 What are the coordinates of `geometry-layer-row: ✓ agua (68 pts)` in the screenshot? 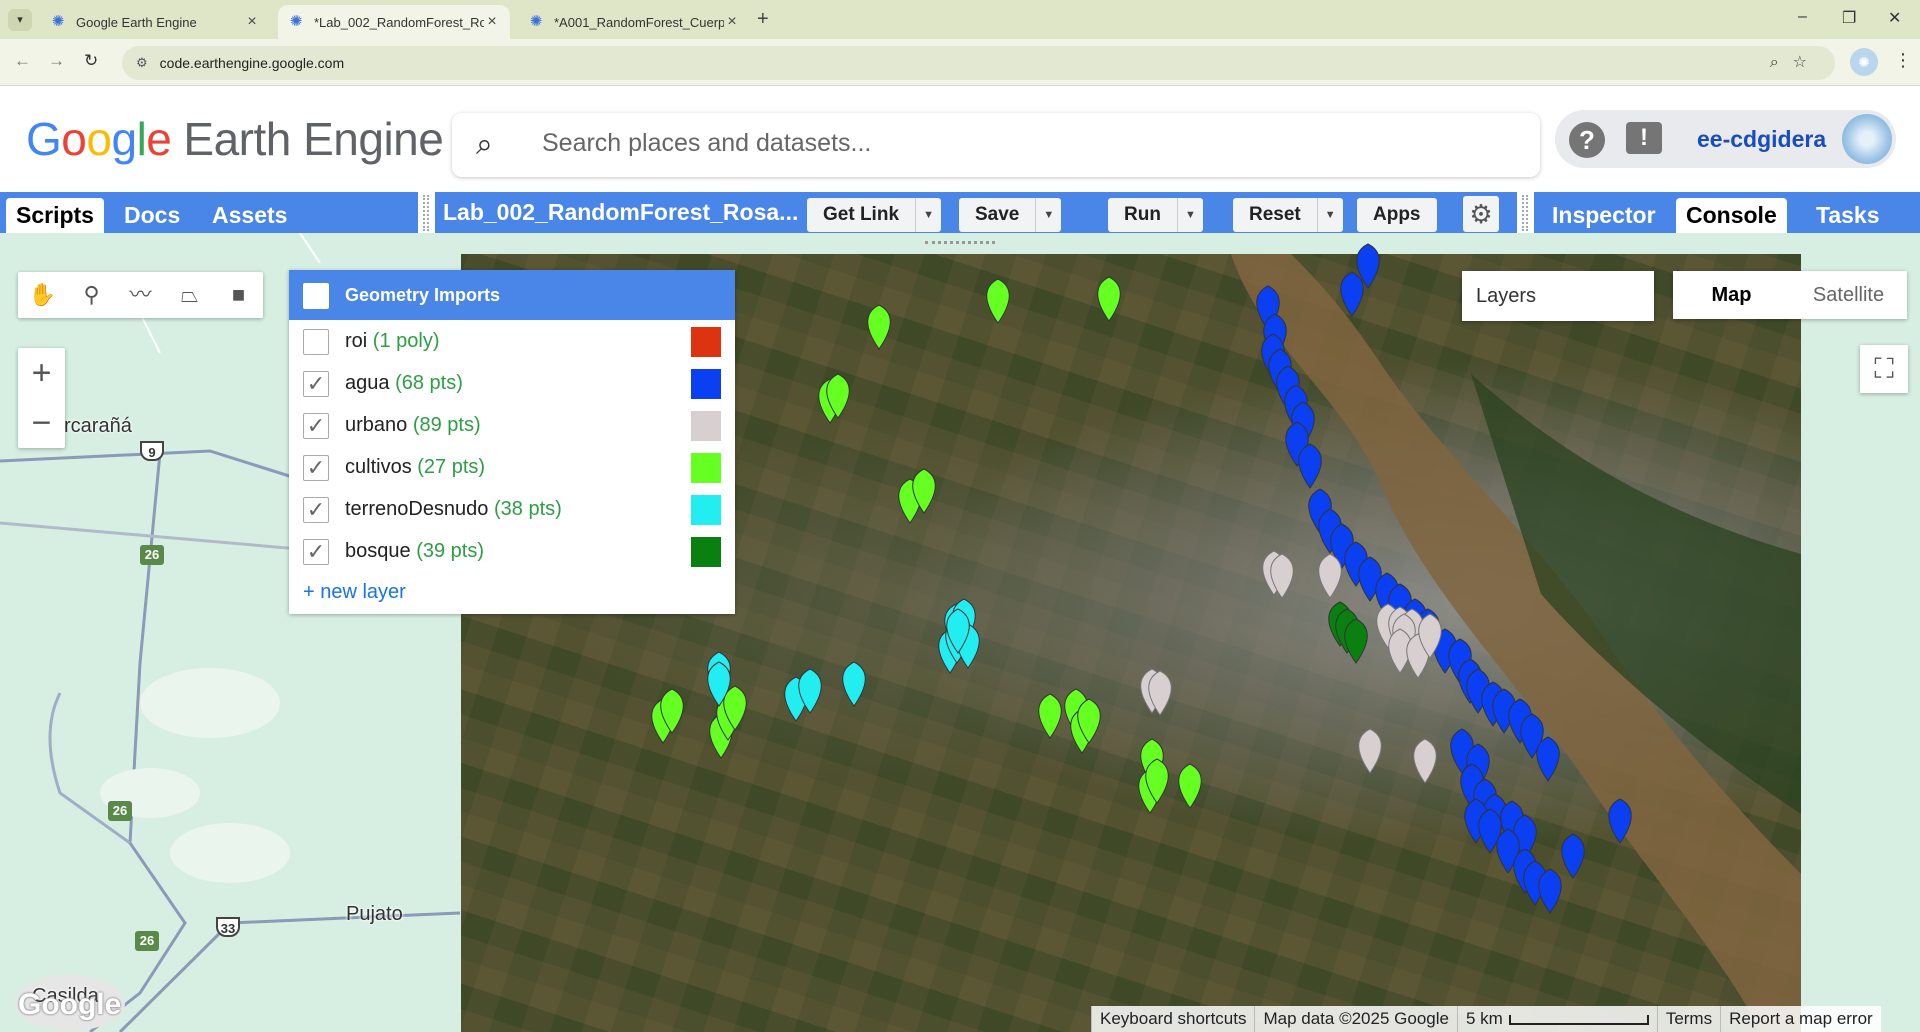 It's located at (512, 383).